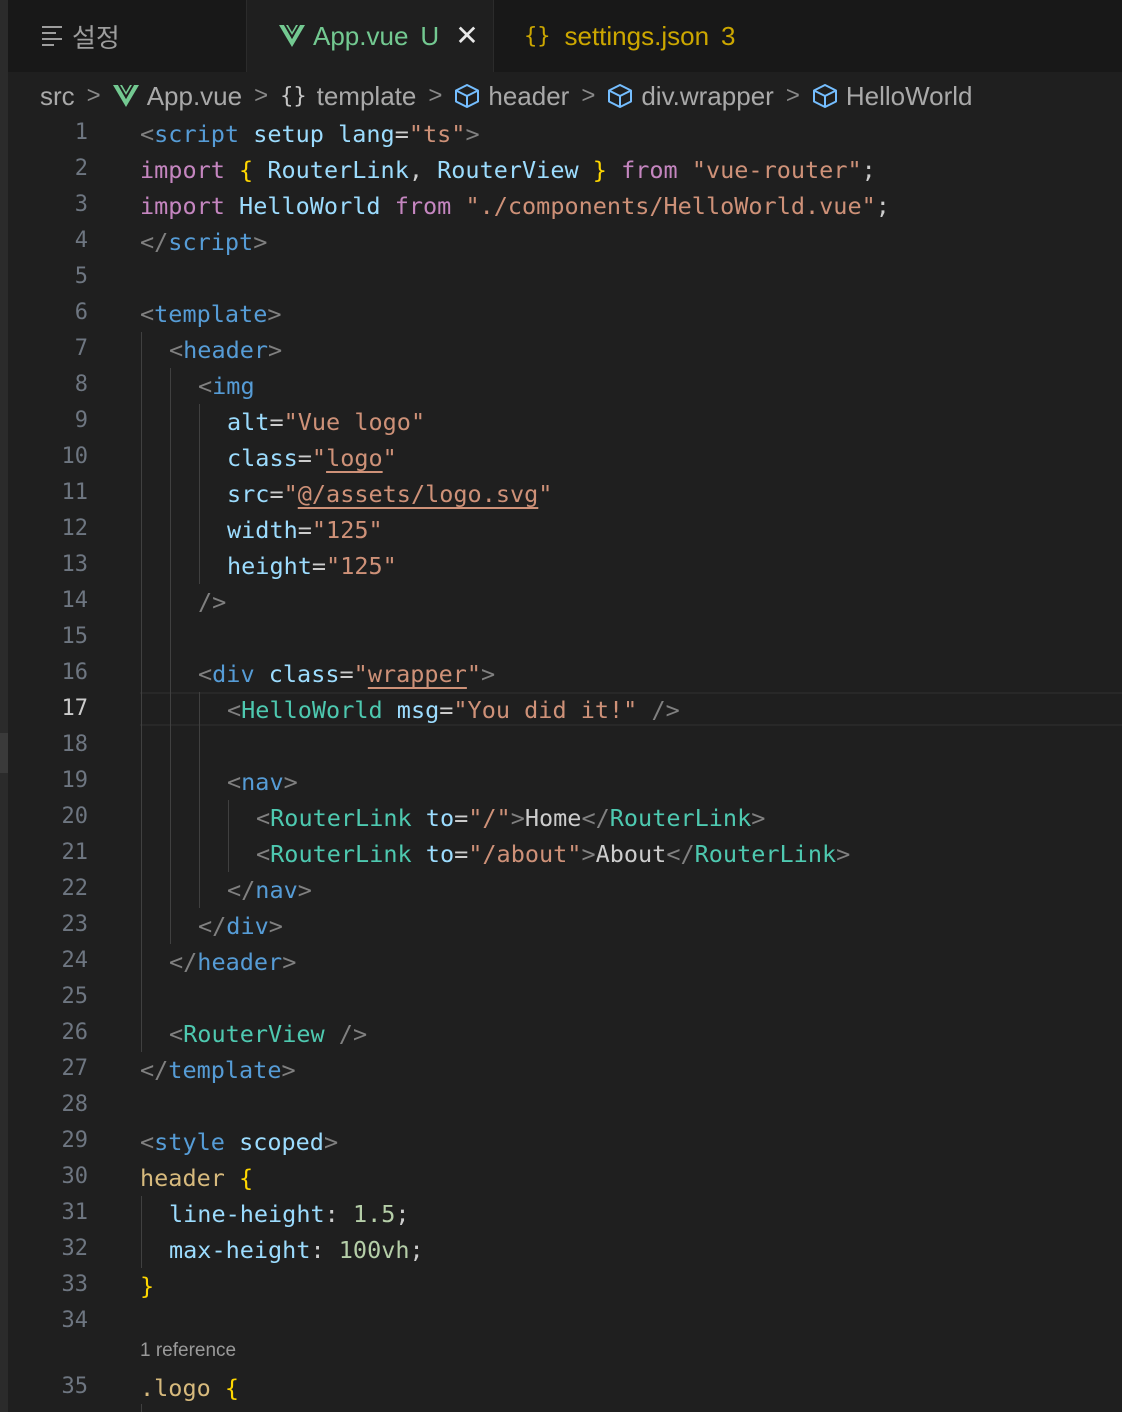 The height and width of the screenshot is (1412, 1122). I want to click on tab-app-vue: App.vue U ✕, so click(370, 36).